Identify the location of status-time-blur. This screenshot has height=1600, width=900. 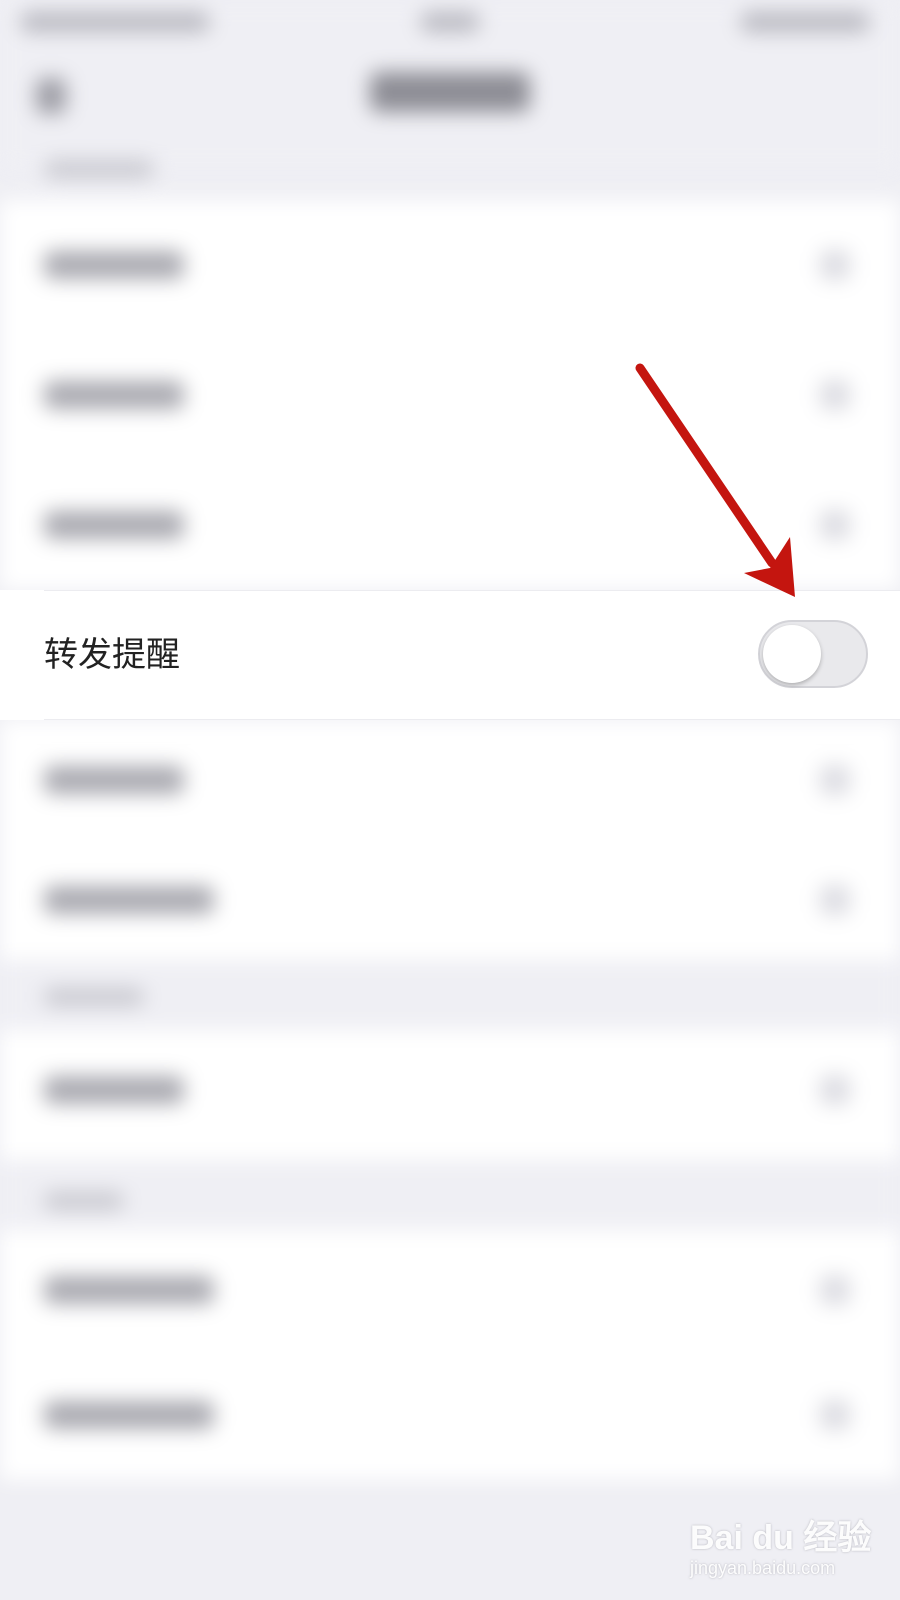
(450, 22).